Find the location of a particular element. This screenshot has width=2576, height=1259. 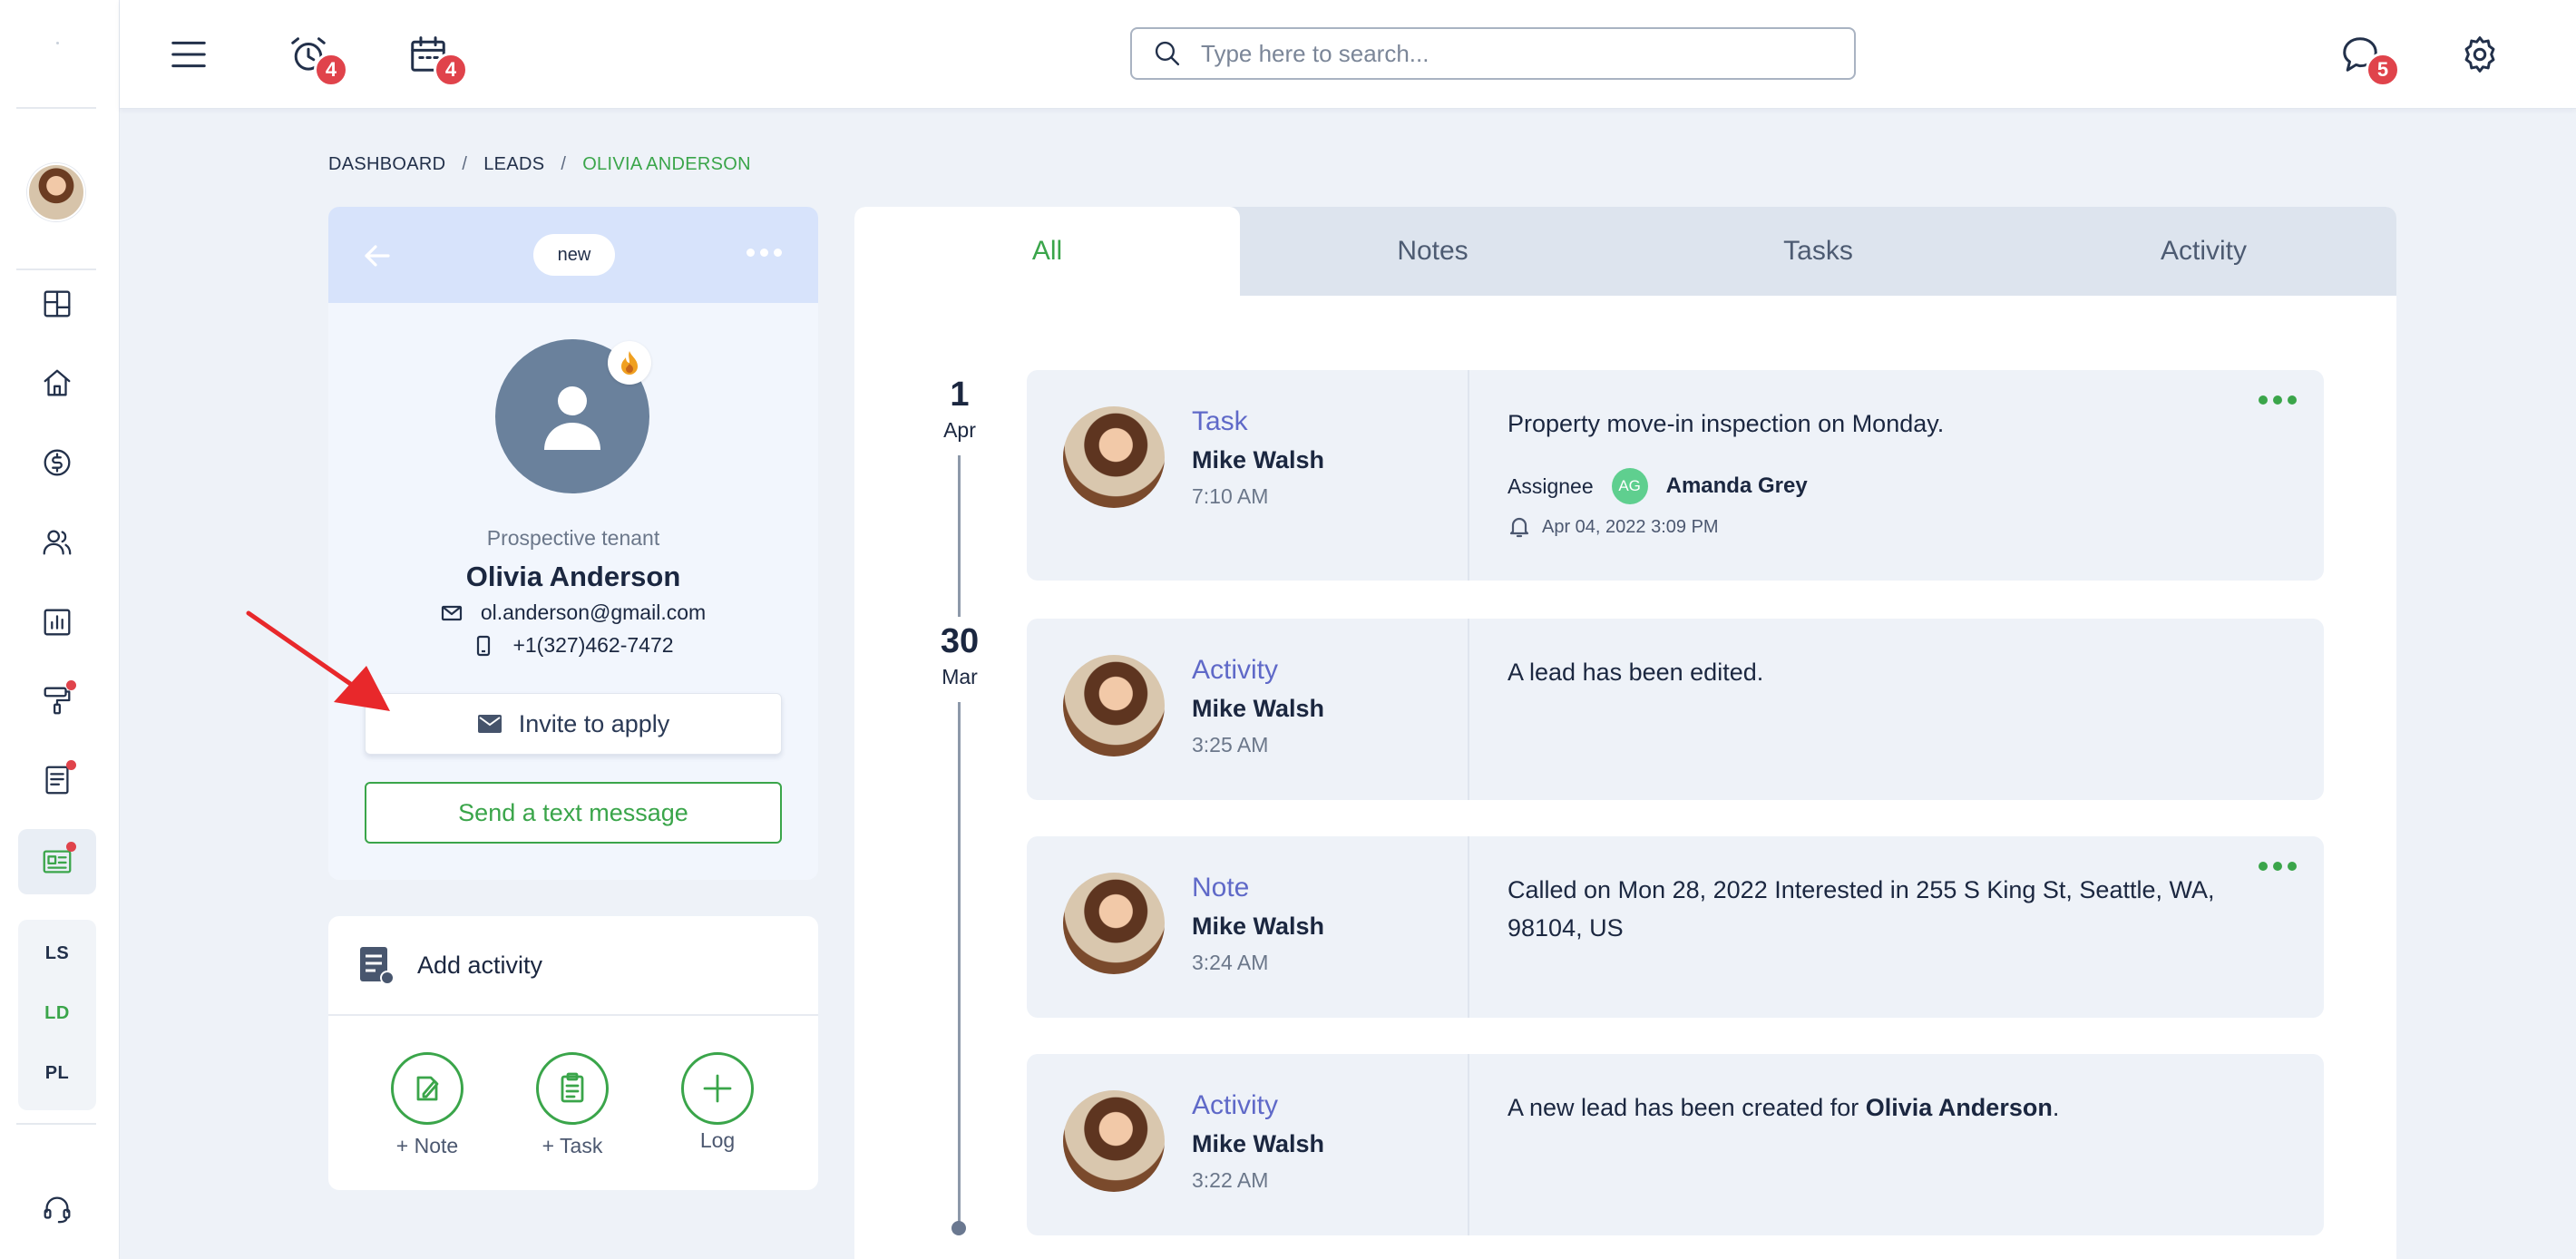

breadcrumb-leads: LEADS is located at coordinates (513, 164).